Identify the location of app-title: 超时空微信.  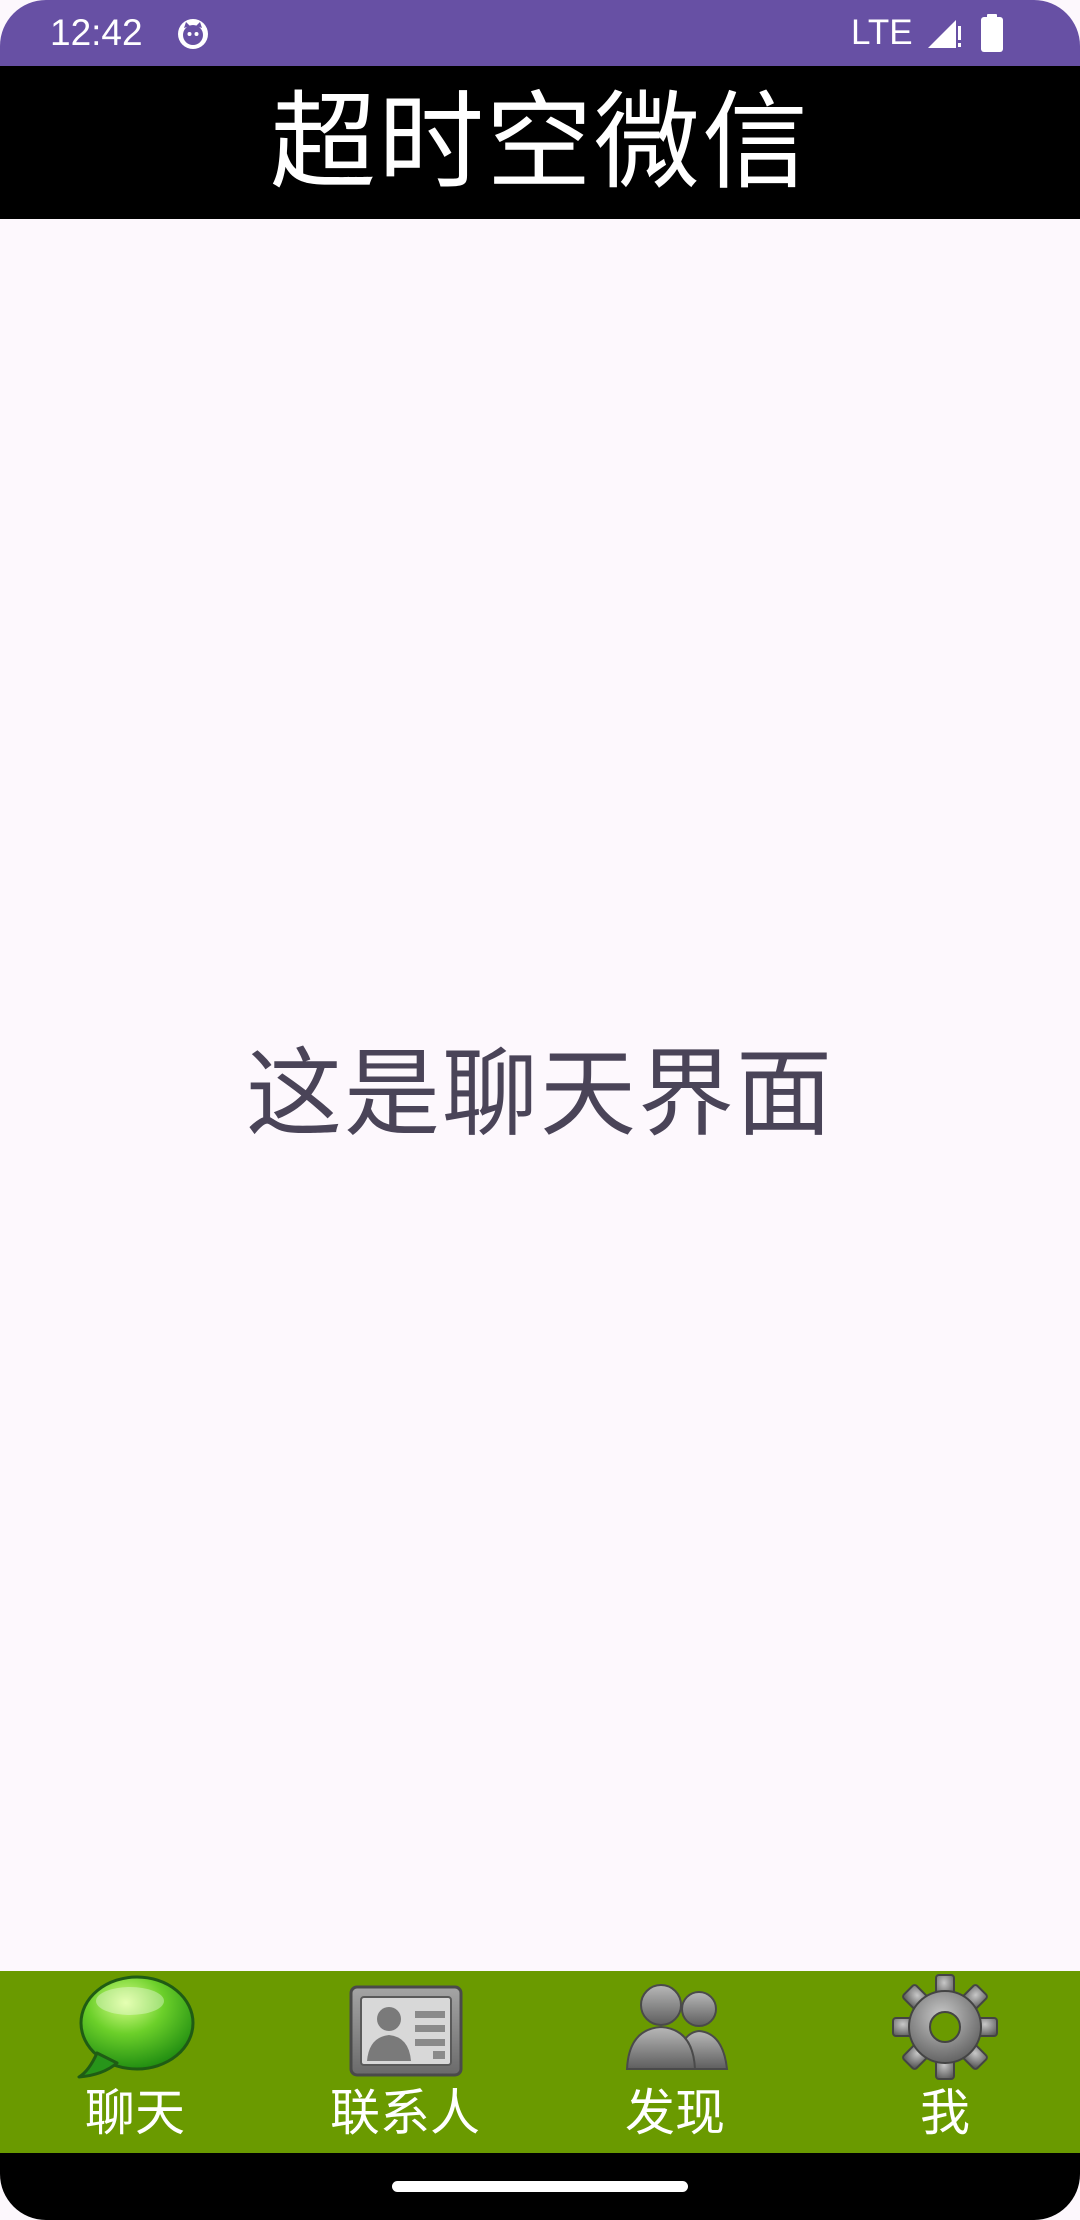
(540, 142).